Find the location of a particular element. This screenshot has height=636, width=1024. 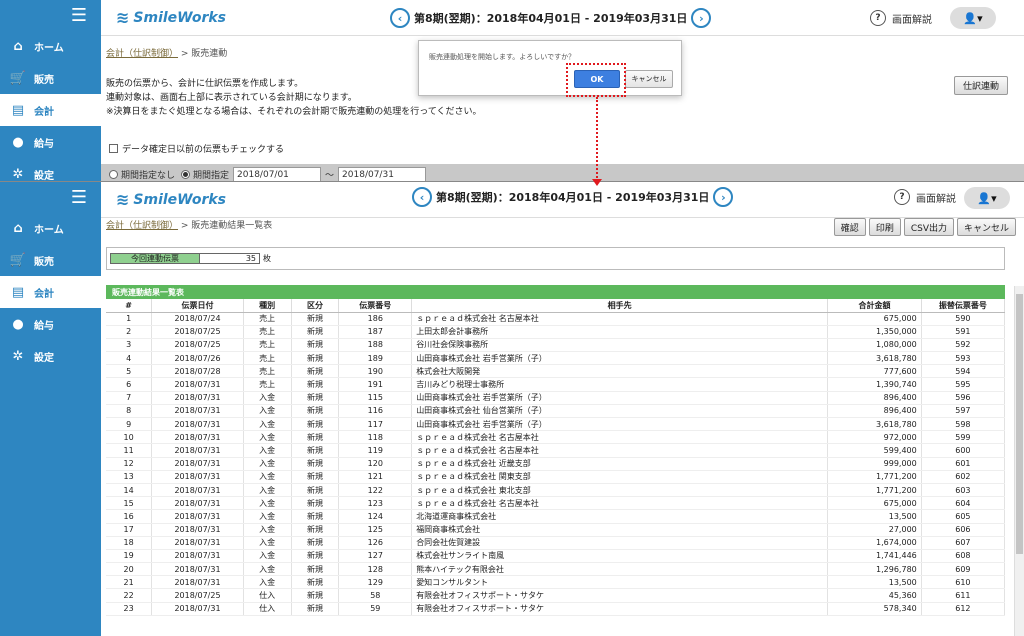

table-cell: 12 is located at coordinates (129, 464).